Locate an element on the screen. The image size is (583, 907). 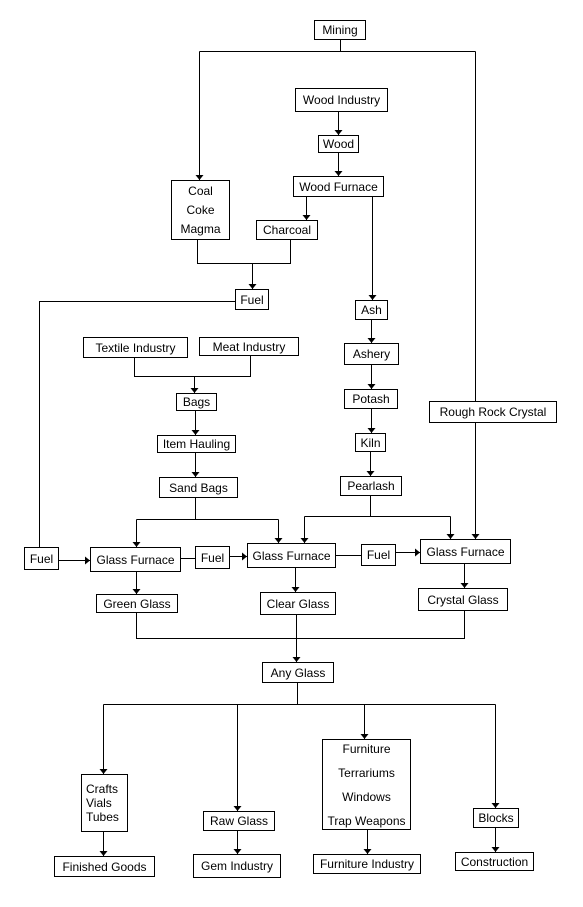
node-bags: Bags is located at coordinates (196, 402).